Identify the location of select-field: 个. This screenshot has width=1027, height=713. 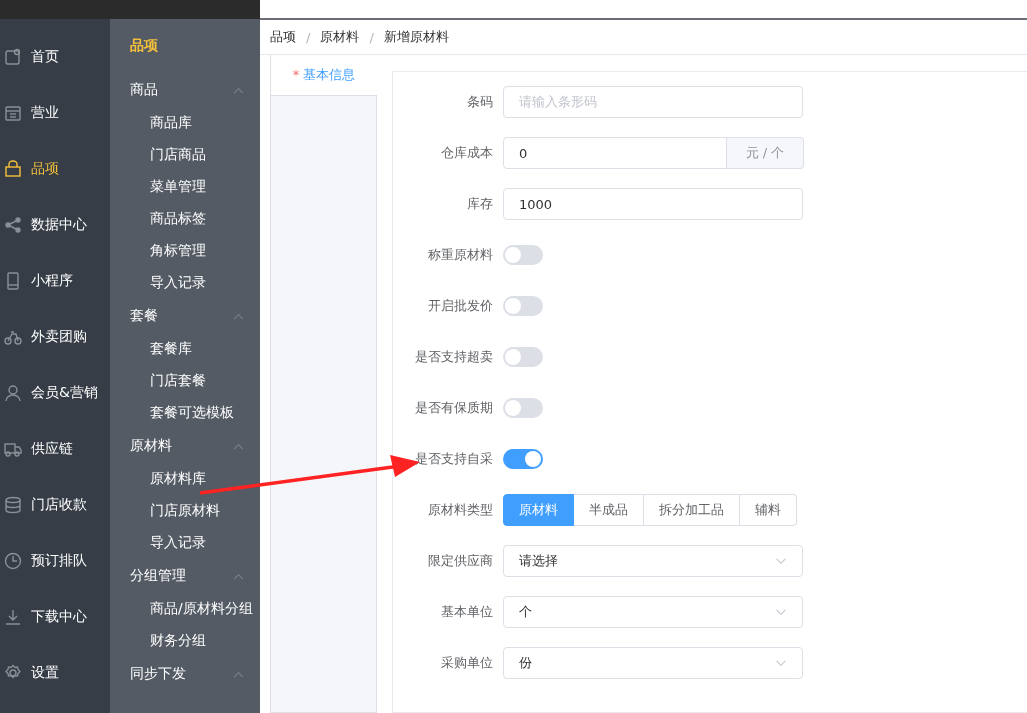
(653, 612).